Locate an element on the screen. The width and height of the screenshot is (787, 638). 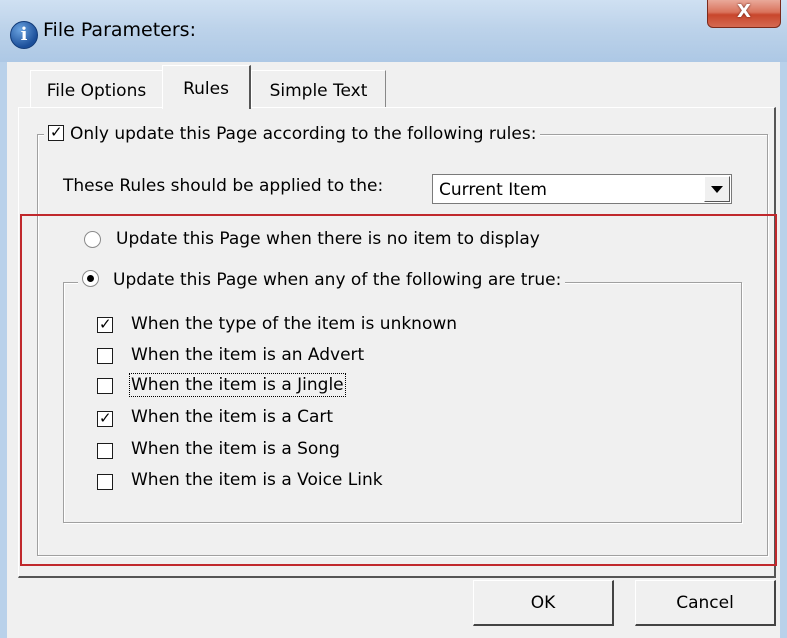
ok-button: OK is located at coordinates (543, 603).